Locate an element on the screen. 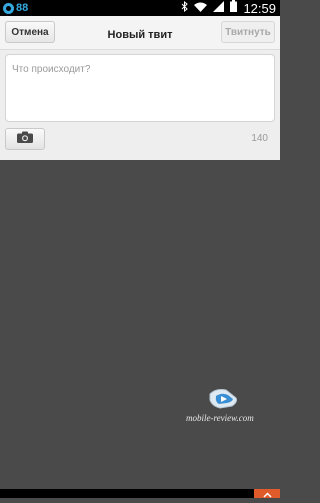 The width and height of the screenshot is (320, 503). status-bar: 88 12:59 is located at coordinates (140, 8).